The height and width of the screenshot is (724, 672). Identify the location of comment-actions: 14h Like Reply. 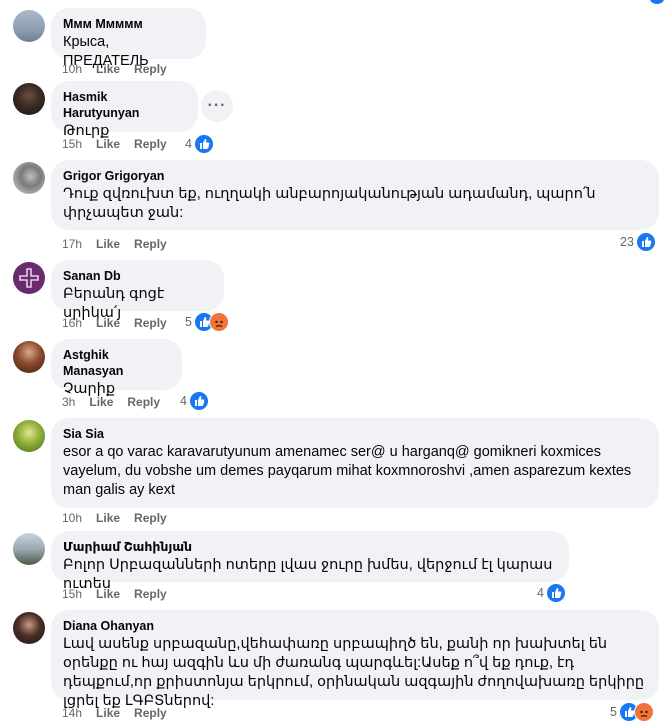
(121, 713).